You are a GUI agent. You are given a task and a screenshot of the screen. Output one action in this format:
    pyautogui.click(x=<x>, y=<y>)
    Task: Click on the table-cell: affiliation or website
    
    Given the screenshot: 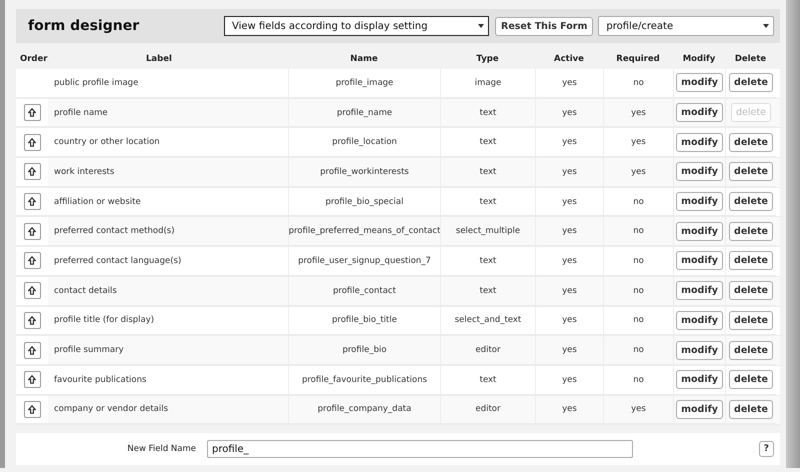 What is the action you would take?
    pyautogui.click(x=97, y=201)
    